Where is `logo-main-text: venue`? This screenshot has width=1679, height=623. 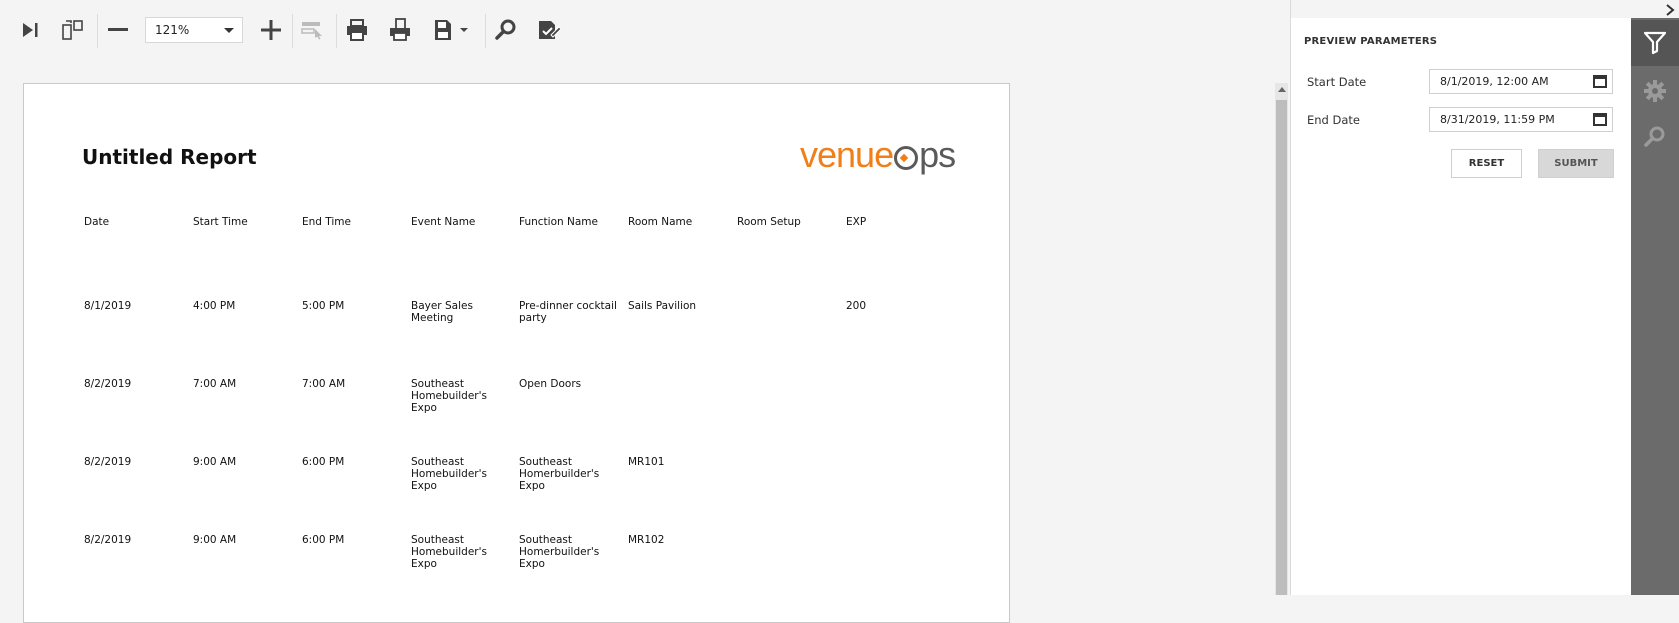 logo-main-text: venue is located at coordinates (847, 154).